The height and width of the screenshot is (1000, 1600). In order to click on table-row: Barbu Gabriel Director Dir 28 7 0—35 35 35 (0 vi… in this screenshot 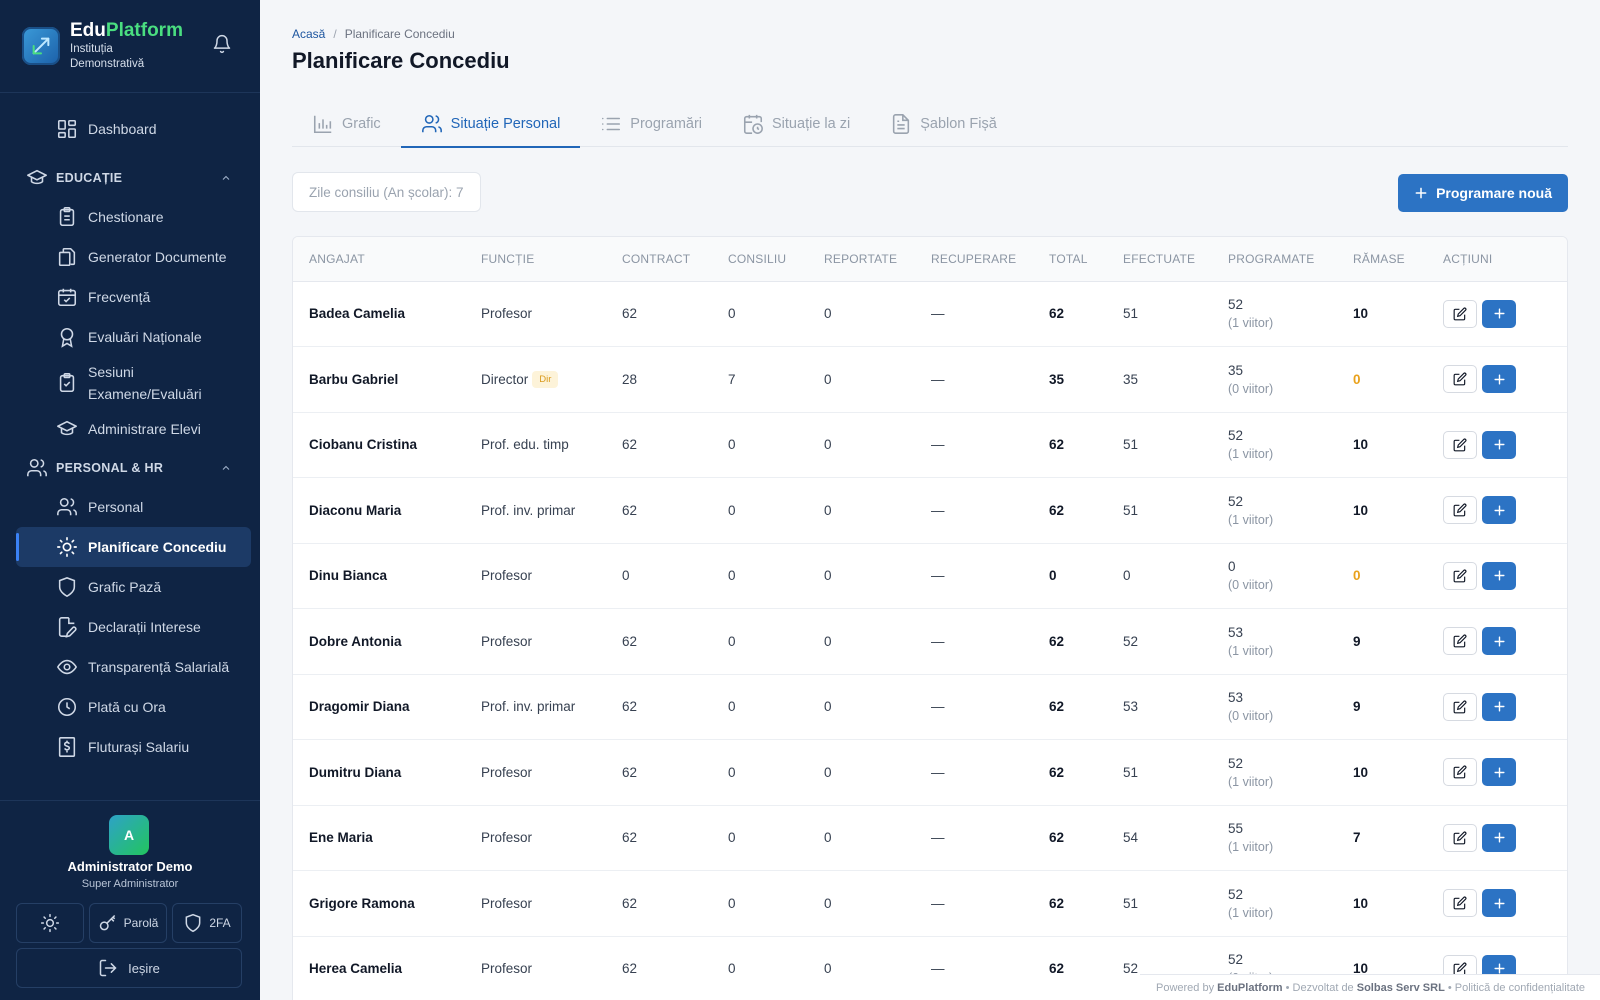, I will do `click(930, 379)`.